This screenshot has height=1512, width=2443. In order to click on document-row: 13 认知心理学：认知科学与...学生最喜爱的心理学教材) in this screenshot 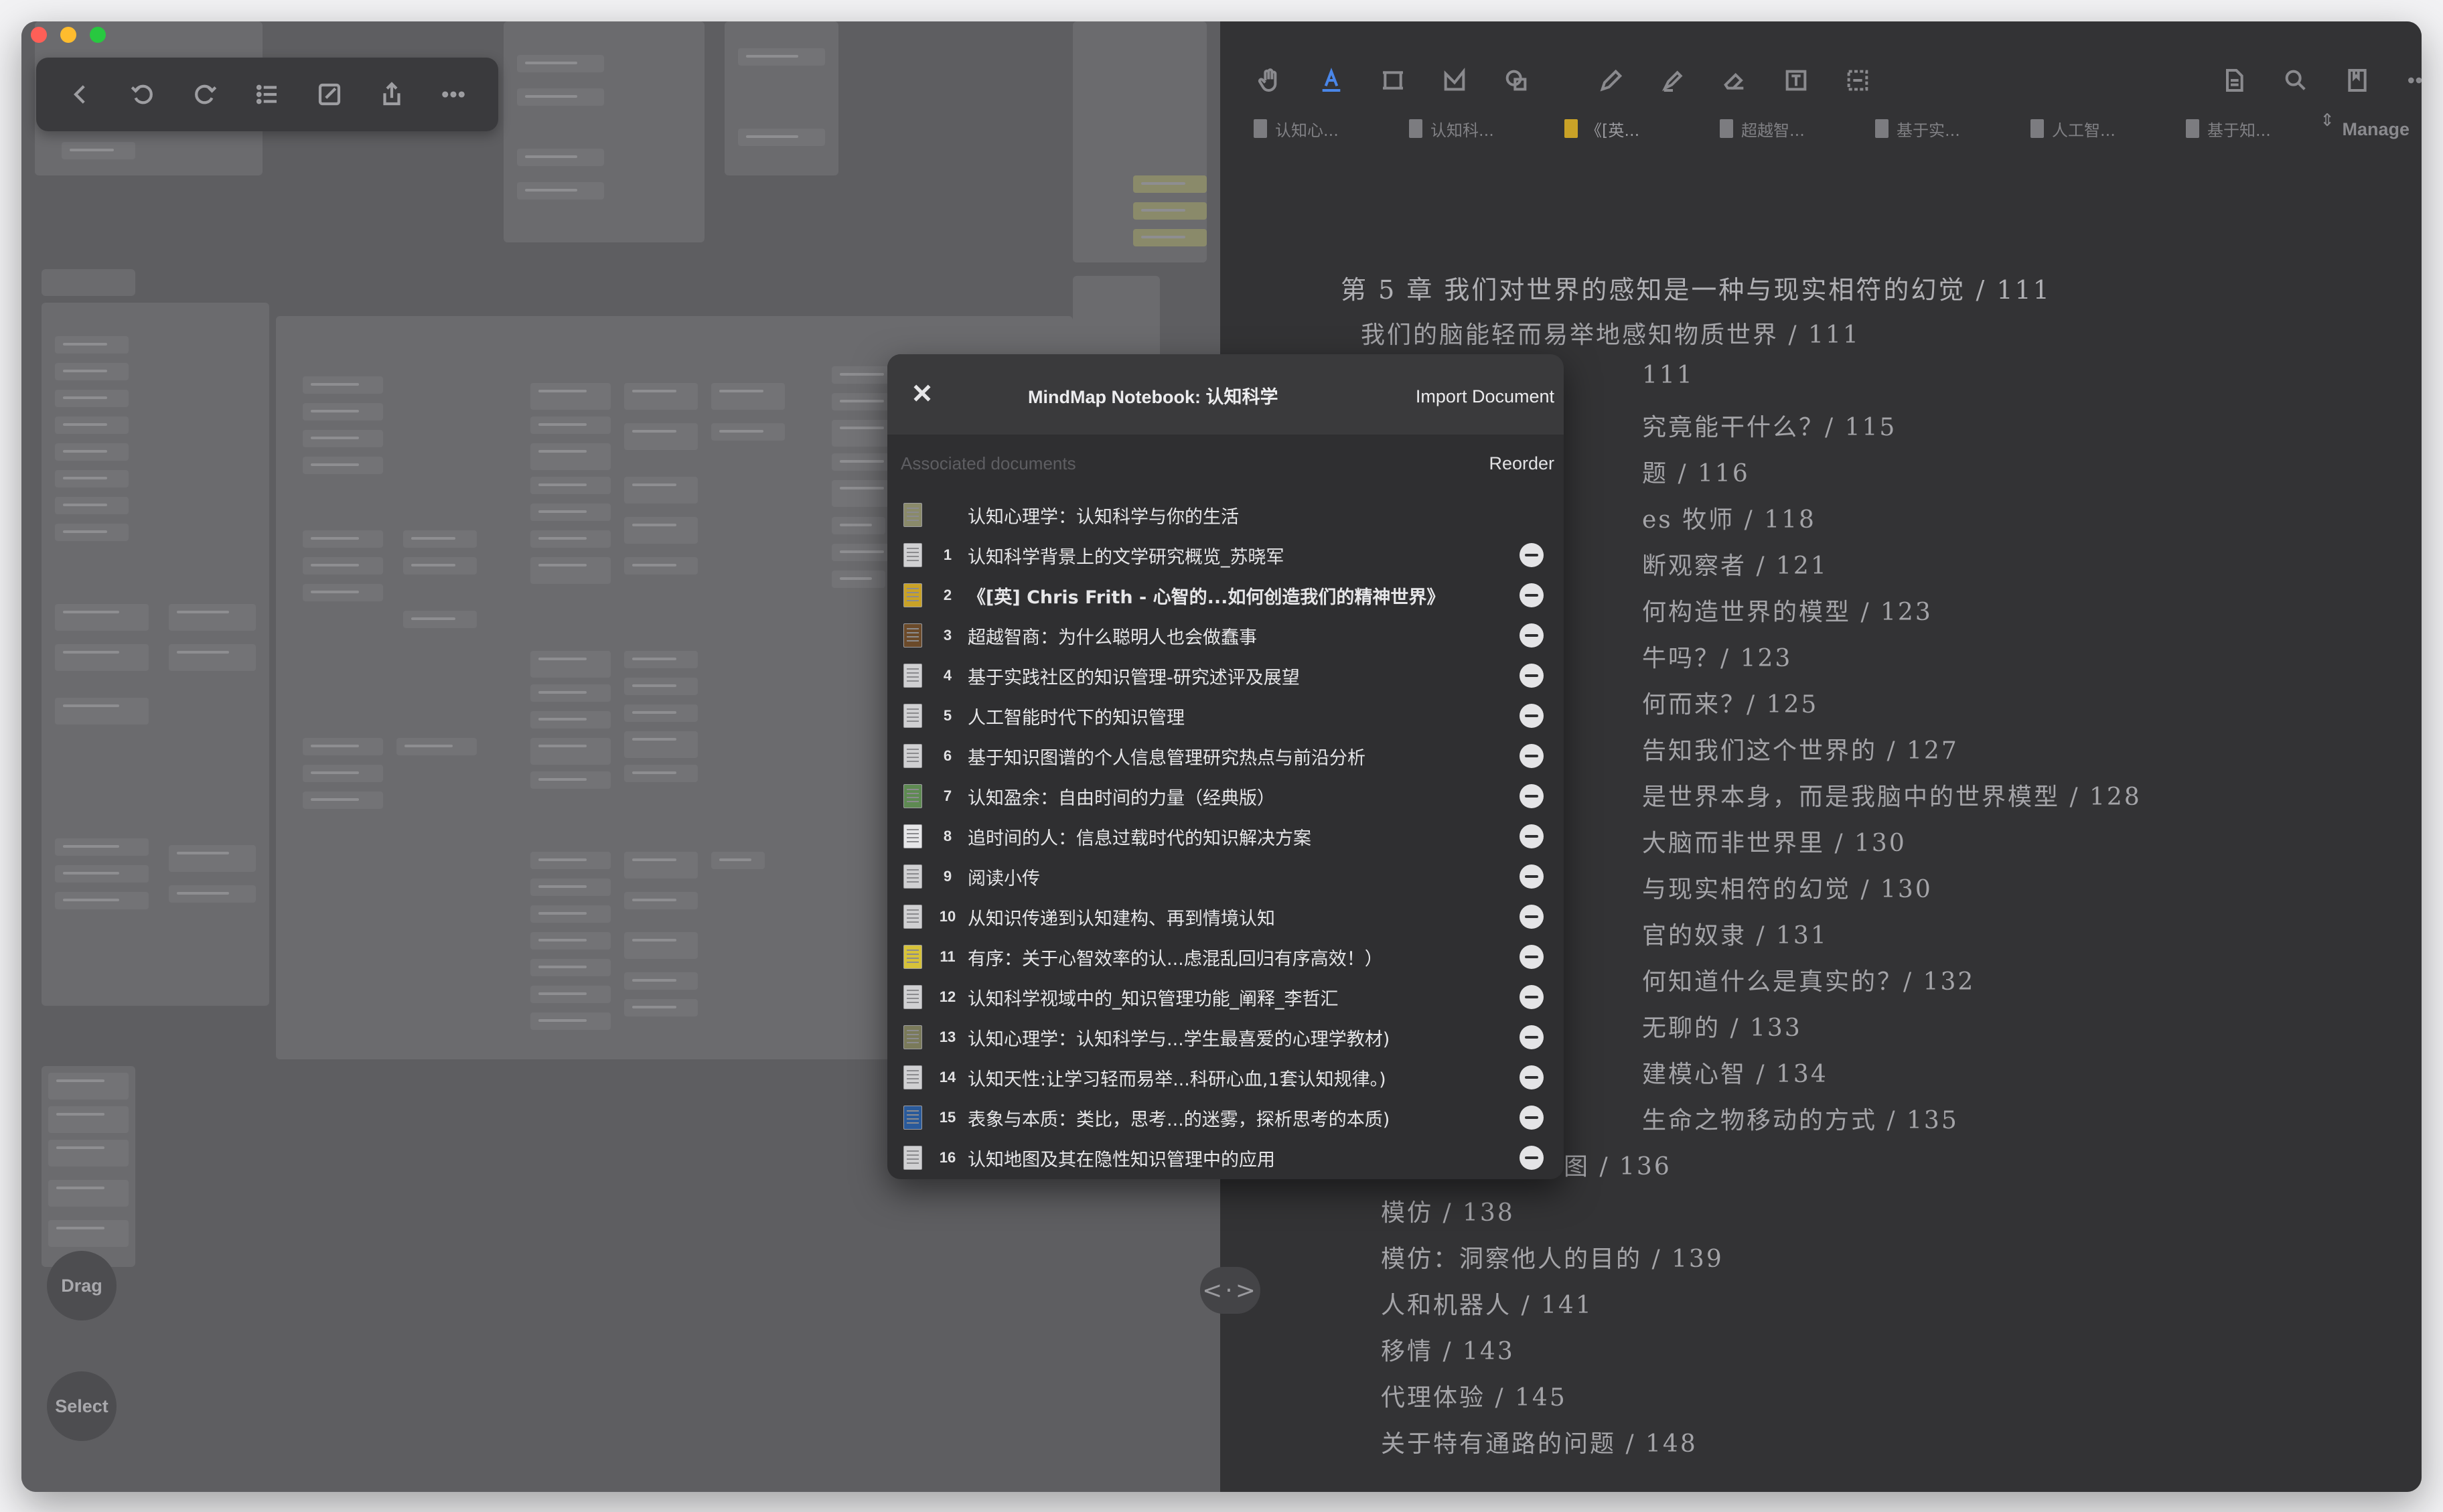, I will do `click(1225, 1037)`.